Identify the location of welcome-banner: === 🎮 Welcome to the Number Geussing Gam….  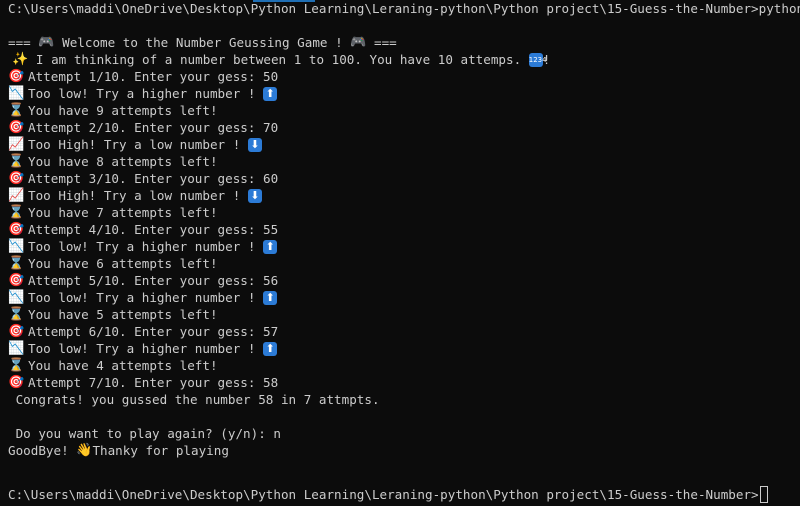
(404, 42).